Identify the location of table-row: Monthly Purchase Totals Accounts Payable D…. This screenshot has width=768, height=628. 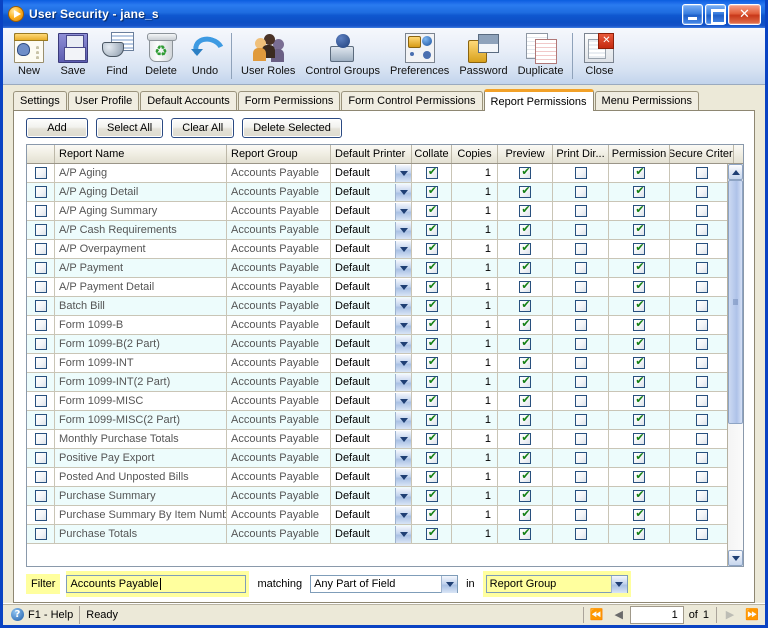
(377, 439).